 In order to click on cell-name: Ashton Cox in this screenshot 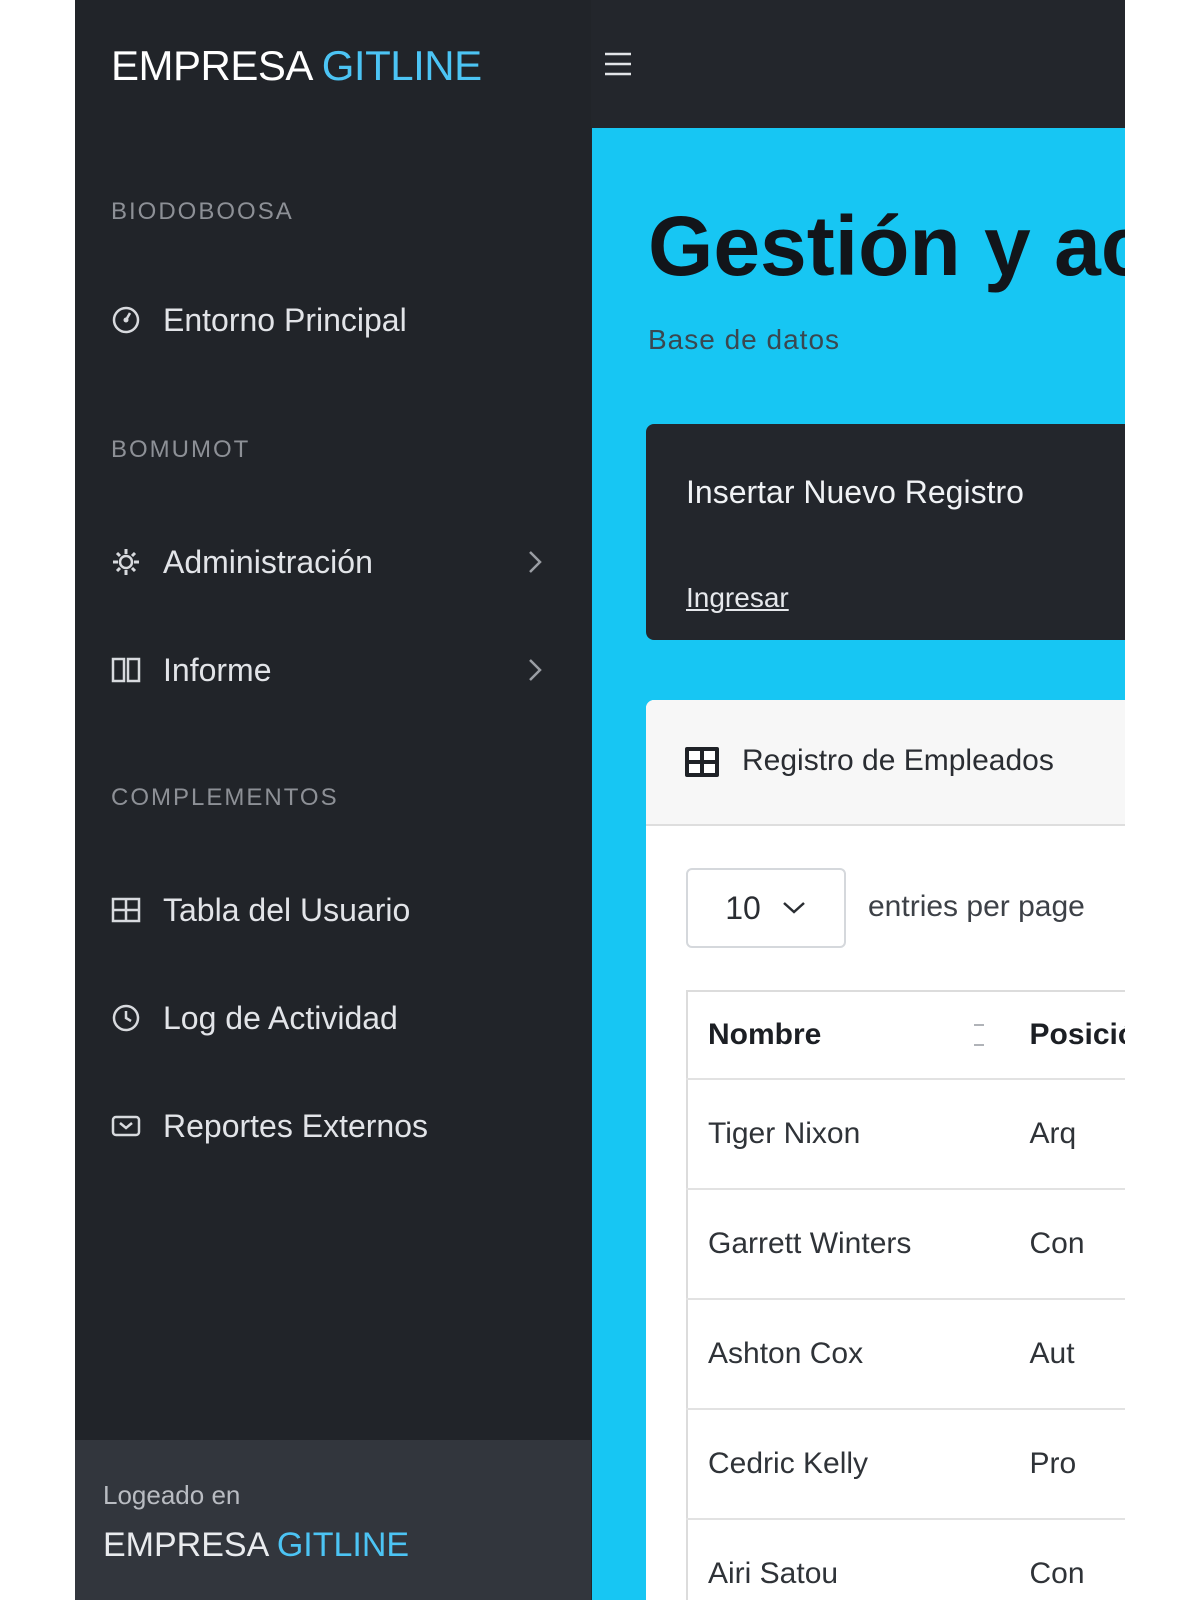, I will do `click(848, 1354)`.